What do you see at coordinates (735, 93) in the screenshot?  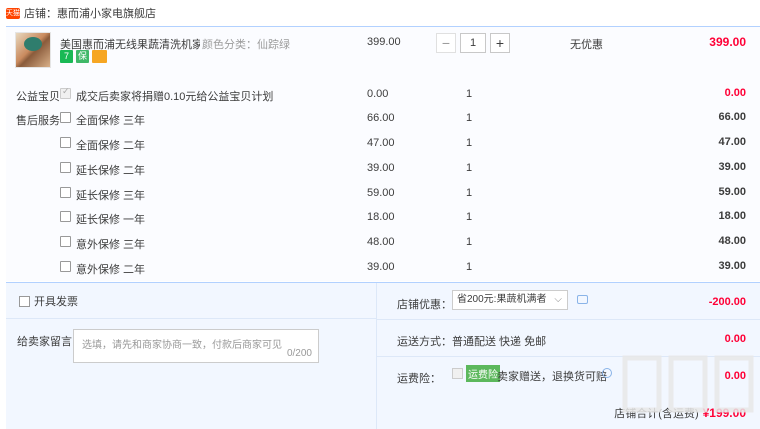 I see `charity-total: 0.00` at bounding box center [735, 93].